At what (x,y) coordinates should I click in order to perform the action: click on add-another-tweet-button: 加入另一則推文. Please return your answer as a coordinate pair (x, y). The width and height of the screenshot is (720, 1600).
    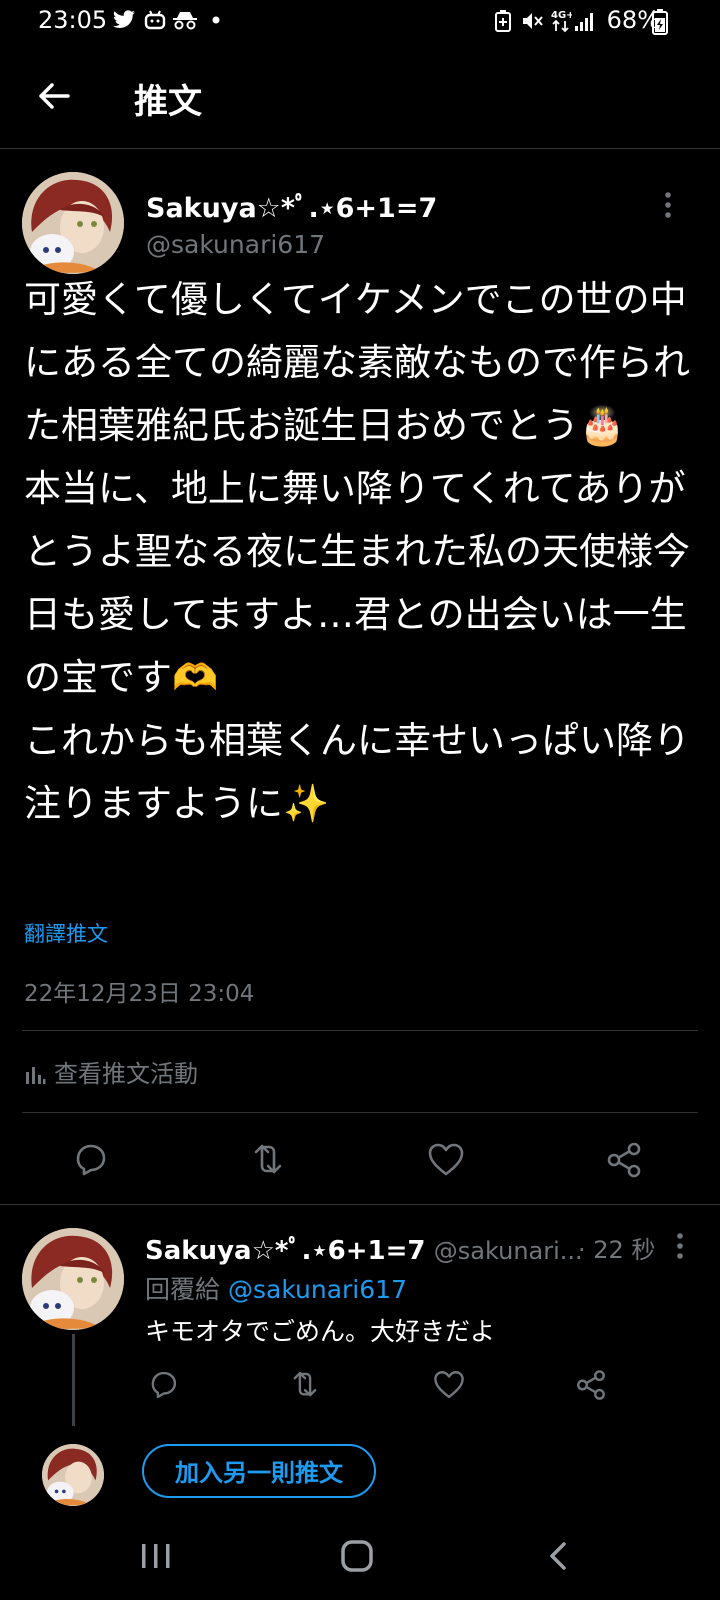
    Looking at the image, I should click on (259, 1471).